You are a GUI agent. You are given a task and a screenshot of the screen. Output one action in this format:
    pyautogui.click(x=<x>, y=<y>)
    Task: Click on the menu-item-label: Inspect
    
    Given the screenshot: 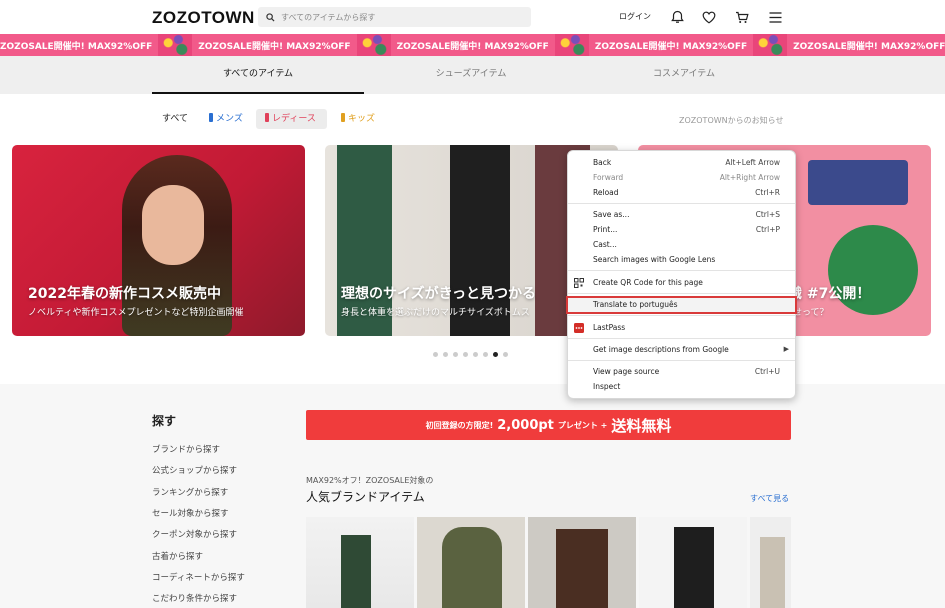 What is the action you would take?
    pyautogui.click(x=607, y=386)
    